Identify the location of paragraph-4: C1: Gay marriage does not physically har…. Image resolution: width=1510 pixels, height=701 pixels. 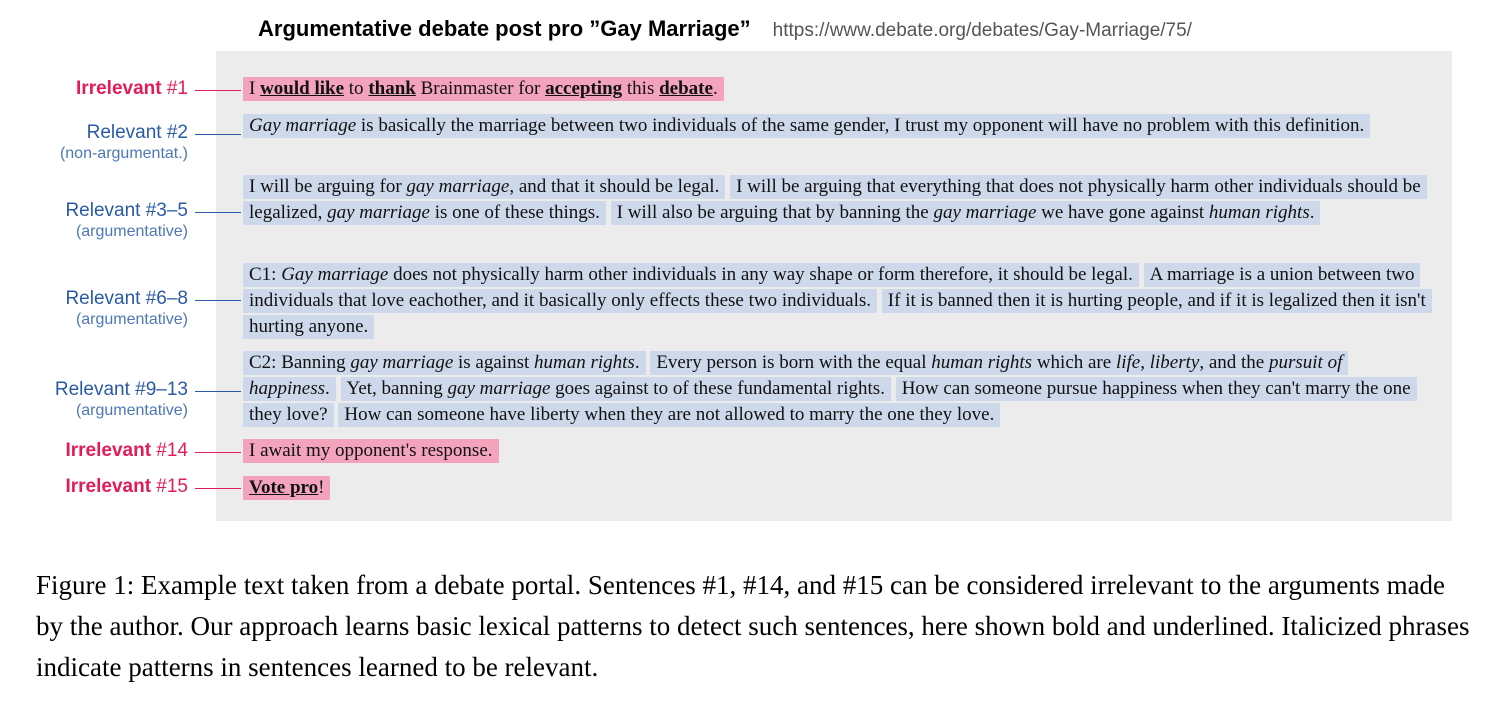
(837, 301).